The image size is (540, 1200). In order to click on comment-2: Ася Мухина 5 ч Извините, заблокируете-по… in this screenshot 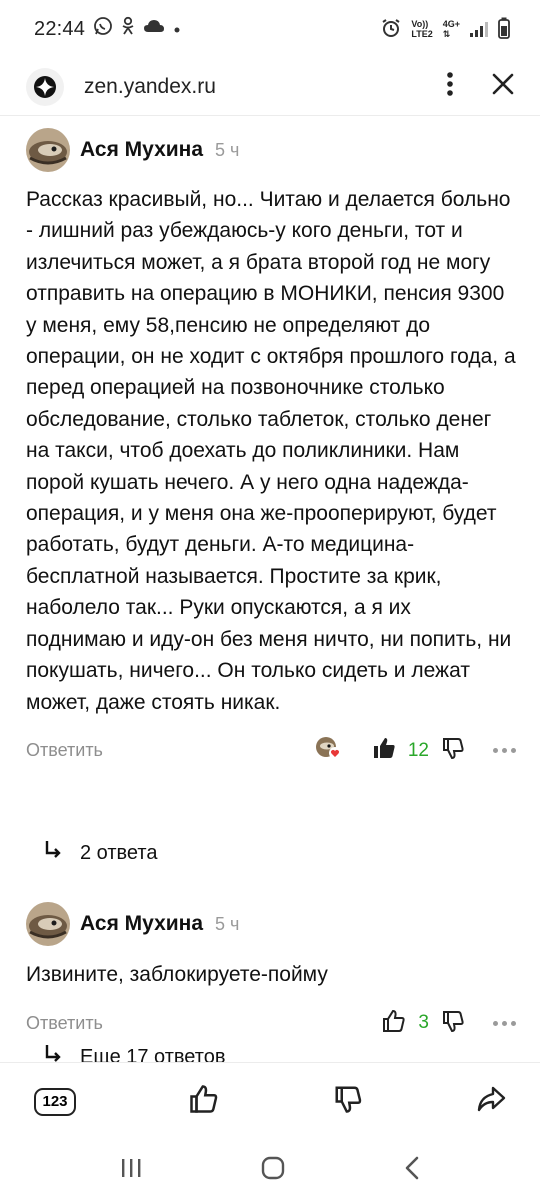, I will do `click(271, 970)`.